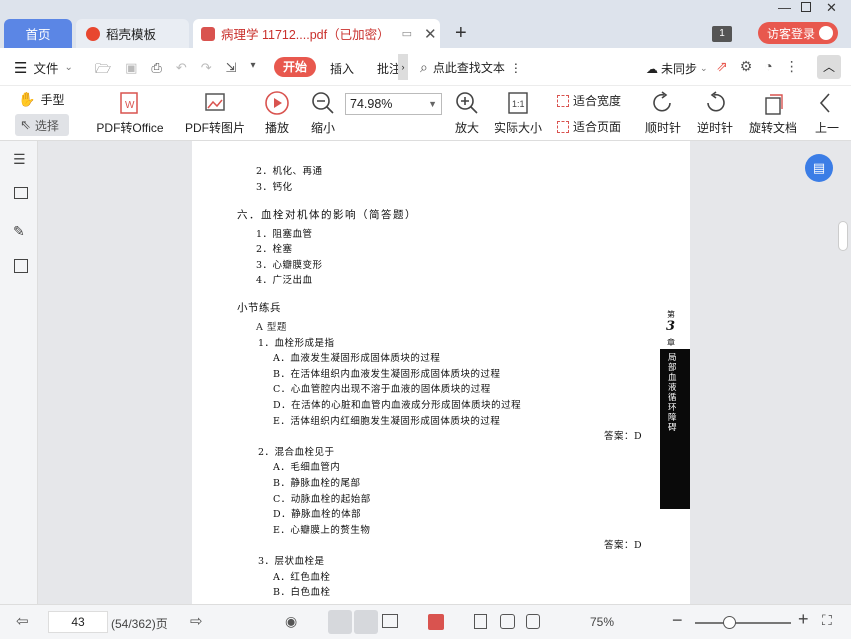 Image resolution: width=851 pixels, height=639 pixels. What do you see at coordinates (480, 621) in the screenshot?
I see `actual-size-icon` at bounding box center [480, 621].